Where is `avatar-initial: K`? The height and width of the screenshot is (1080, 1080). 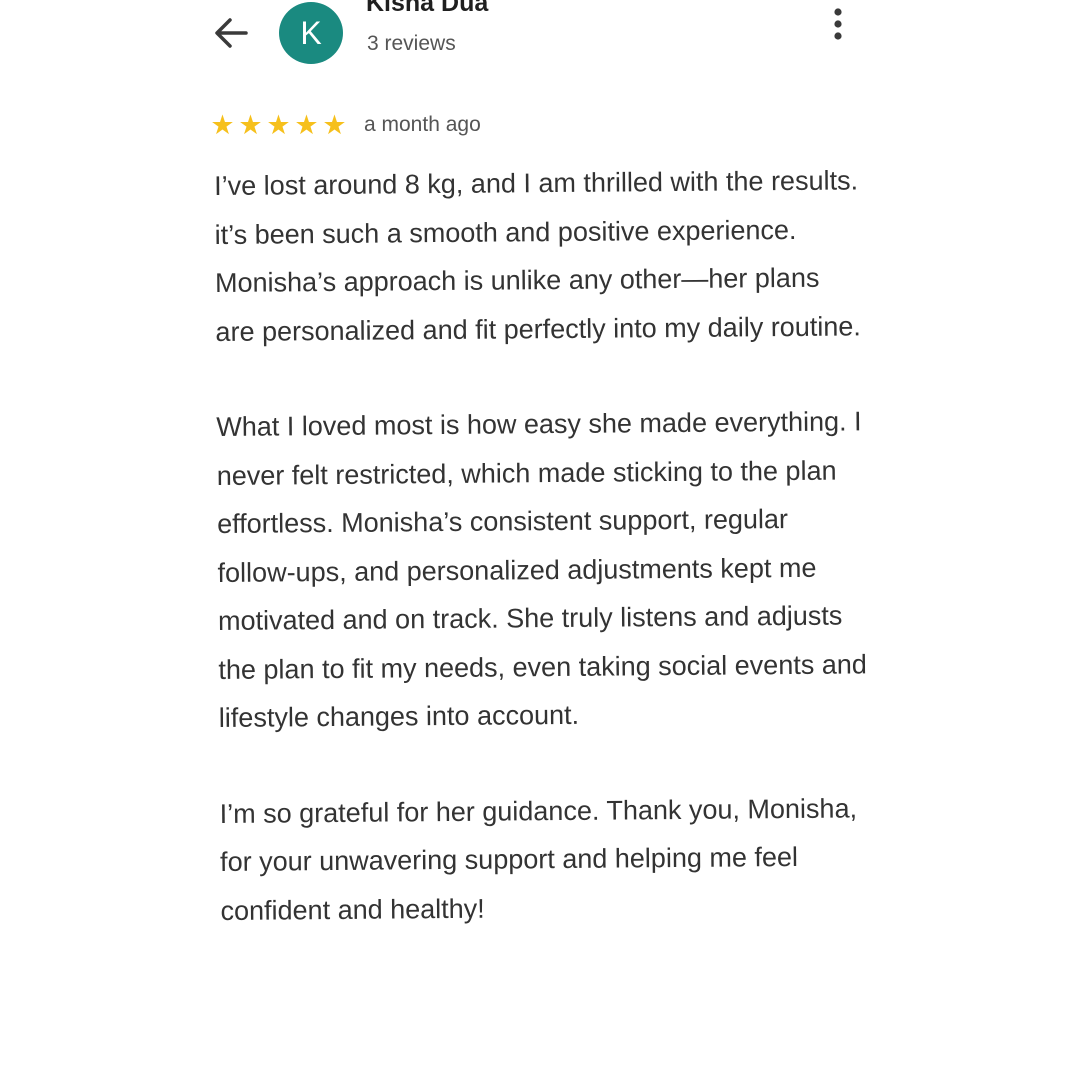 avatar-initial: K is located at coordinates (311, 32).